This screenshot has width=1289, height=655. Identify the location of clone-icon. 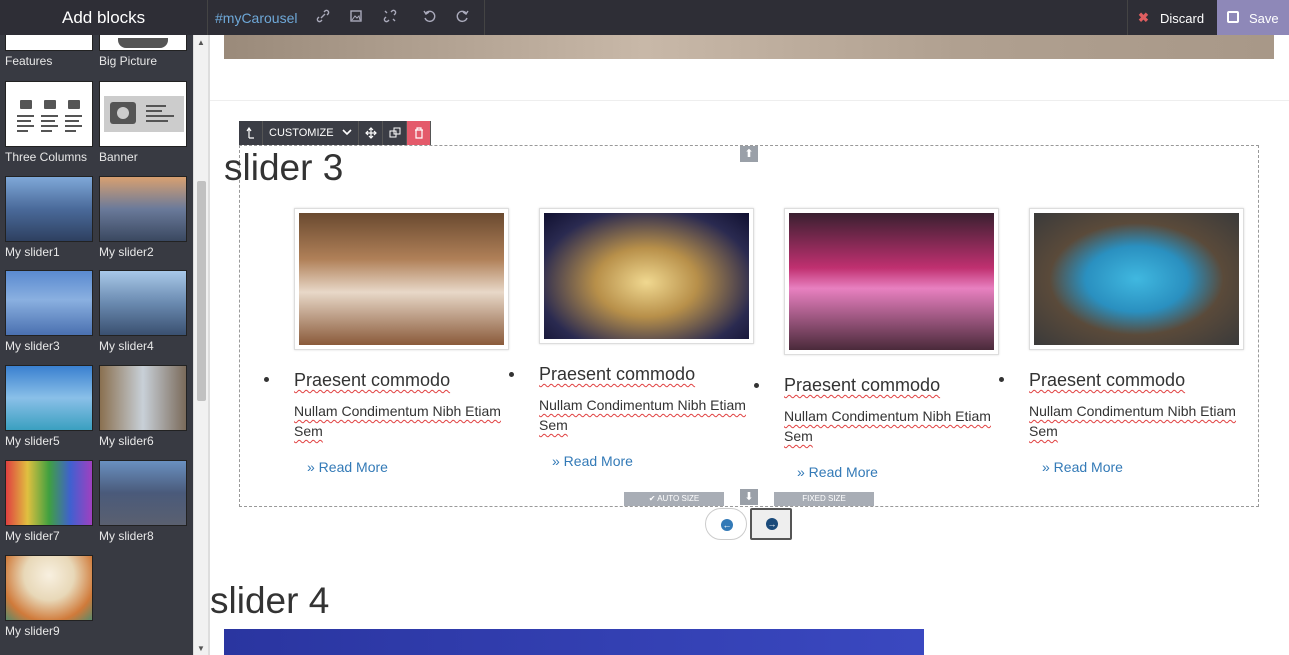
(395, 133).